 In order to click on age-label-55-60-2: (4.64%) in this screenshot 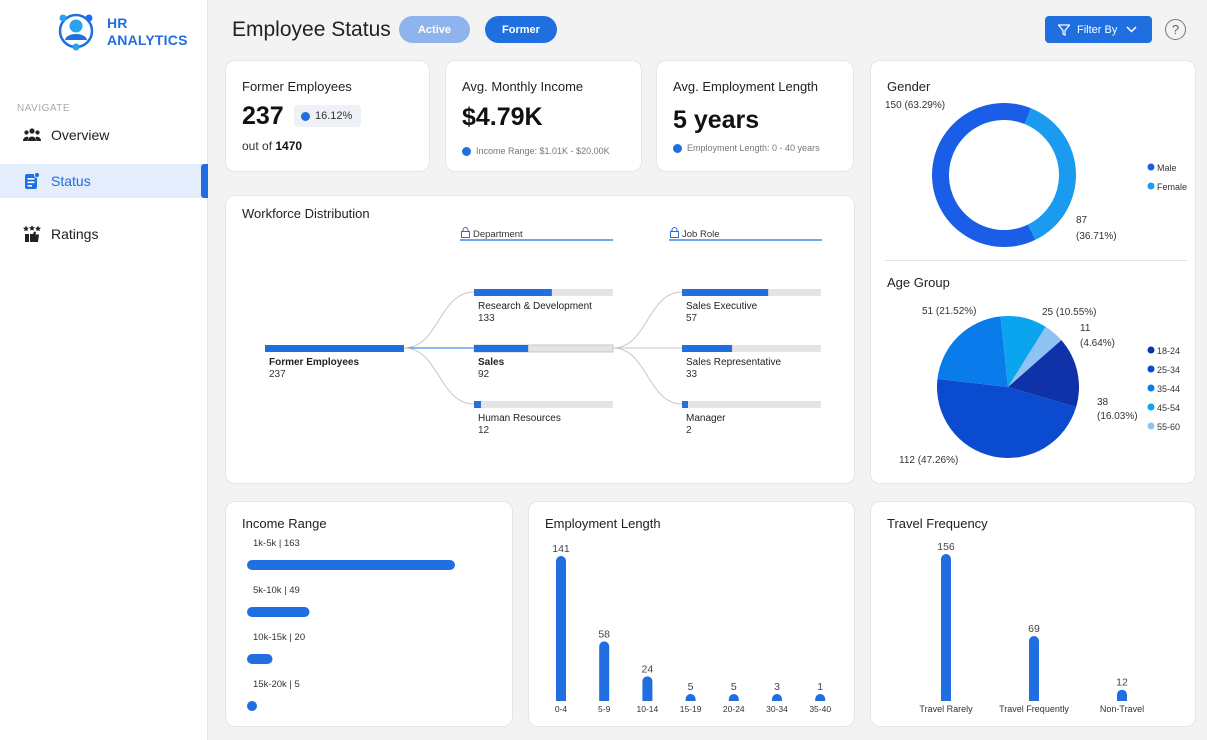, I will do `click(1097, 343)`.